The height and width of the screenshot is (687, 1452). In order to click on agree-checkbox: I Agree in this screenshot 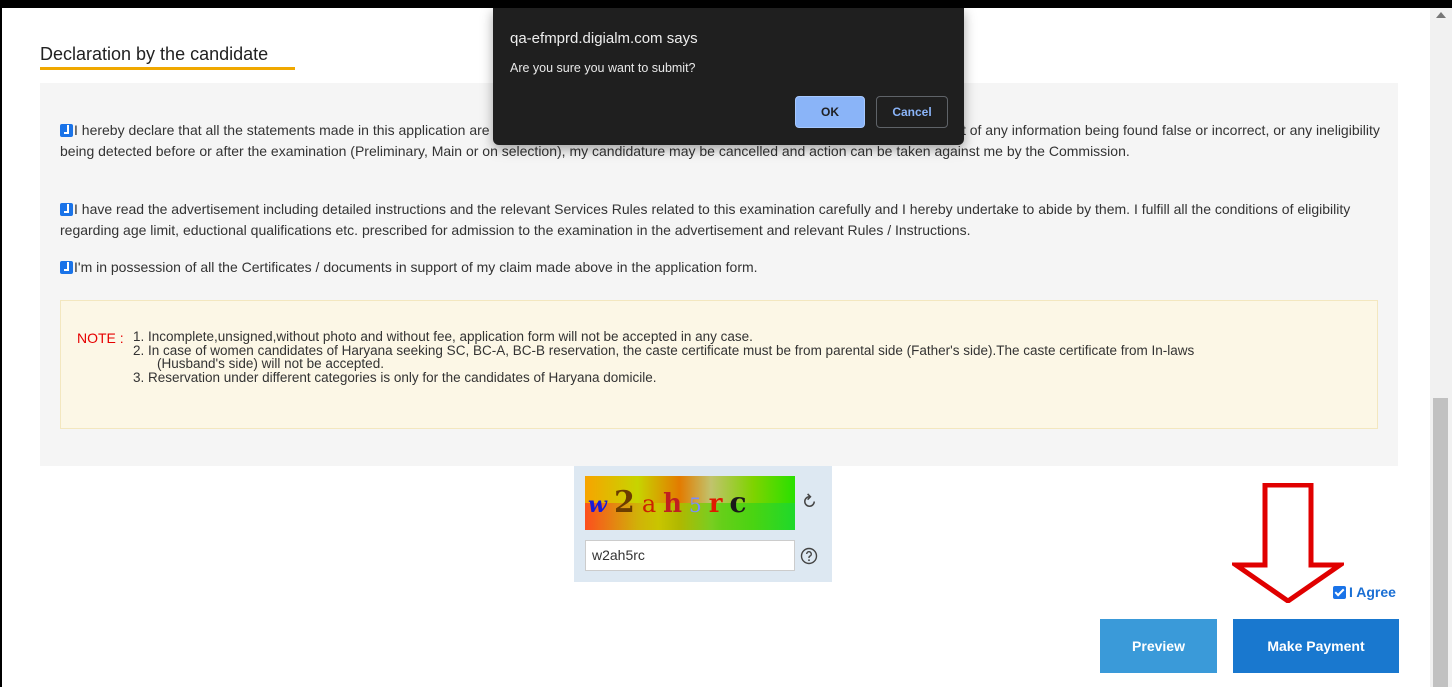, I will do `click(1364, 592)`.